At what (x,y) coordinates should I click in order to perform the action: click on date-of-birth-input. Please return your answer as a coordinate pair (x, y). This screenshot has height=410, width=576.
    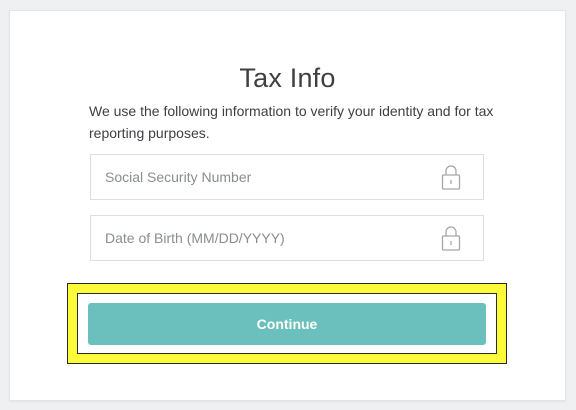
    Looking at the image, I should click on (265, 238).